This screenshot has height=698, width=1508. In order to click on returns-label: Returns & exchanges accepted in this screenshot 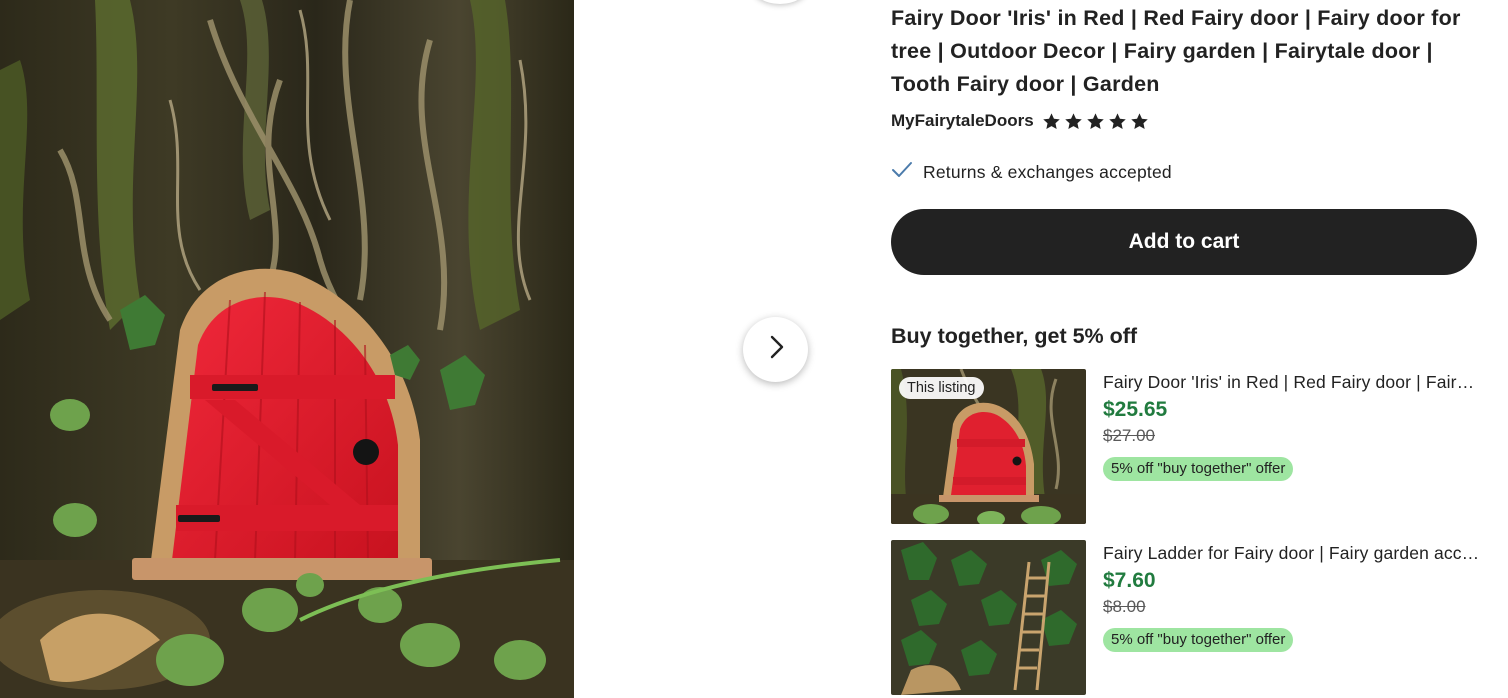, I will do `click(1047, 171)`.